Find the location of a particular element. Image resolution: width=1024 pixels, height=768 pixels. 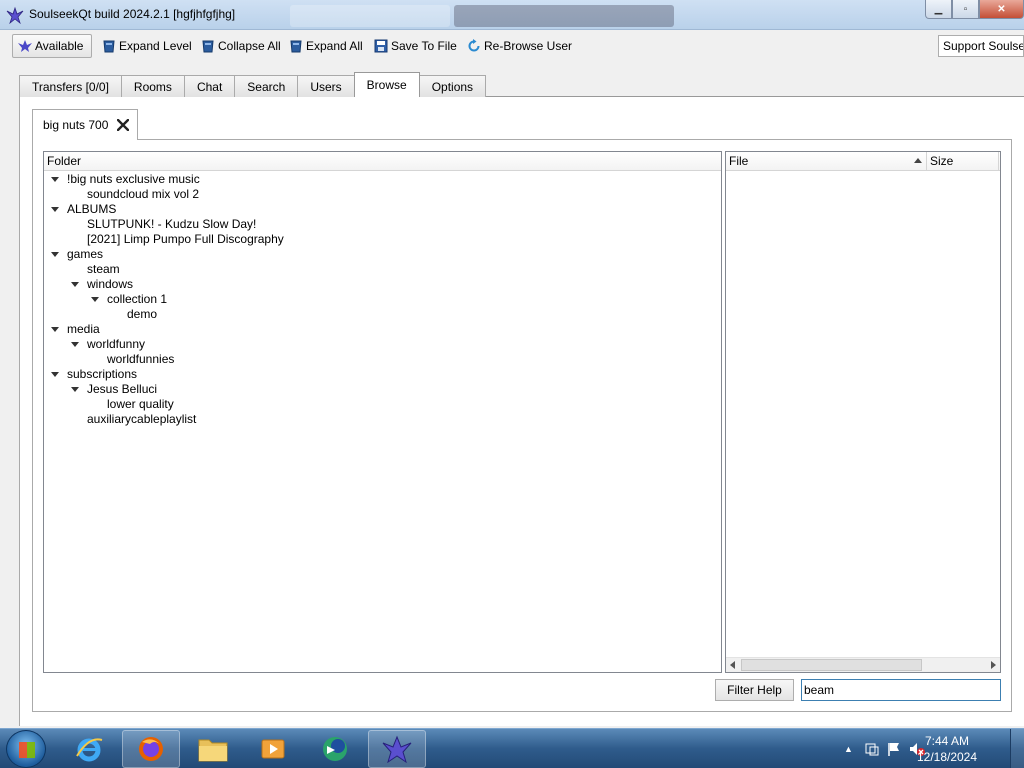

floppy-disk-icon is located at coordinates (381, 46).